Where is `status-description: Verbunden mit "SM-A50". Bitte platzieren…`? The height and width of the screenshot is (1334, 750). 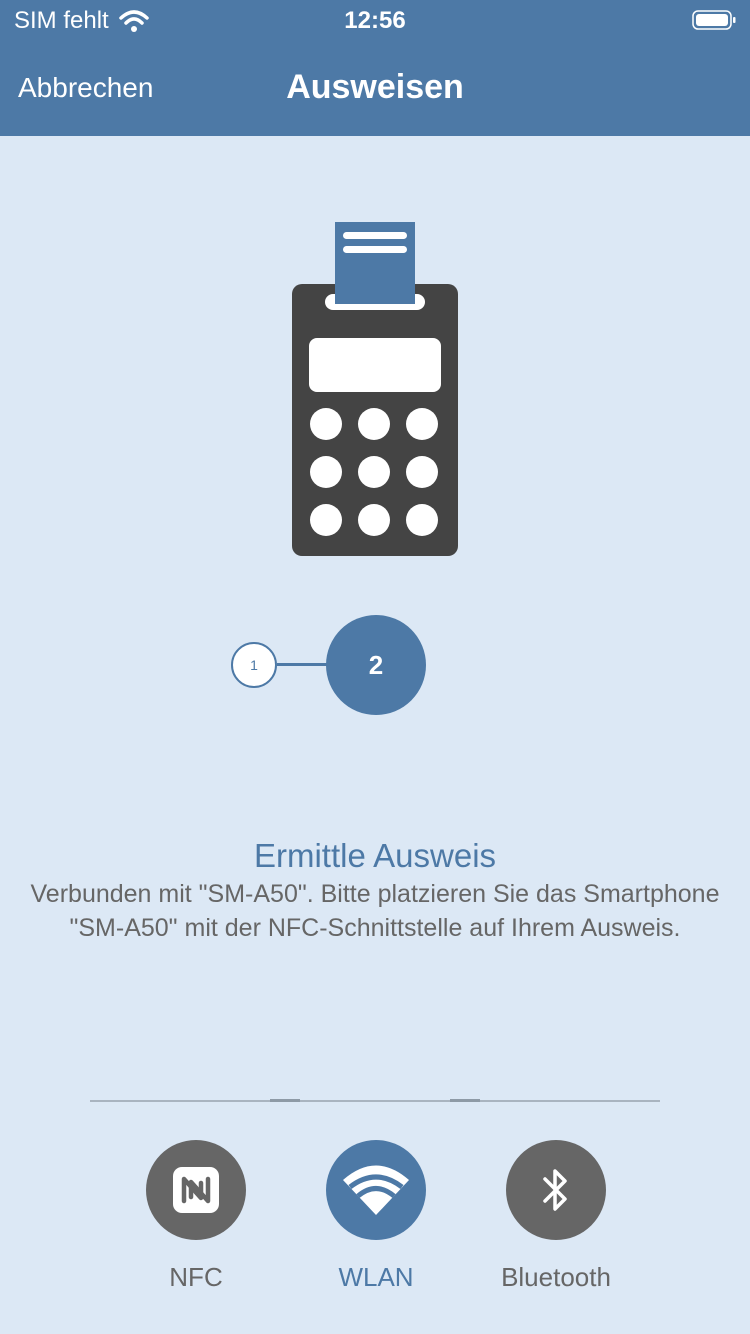
status-description: Verbunden mit "SM-A50". Bitte platzieren… is located at coordinates (375, 911).